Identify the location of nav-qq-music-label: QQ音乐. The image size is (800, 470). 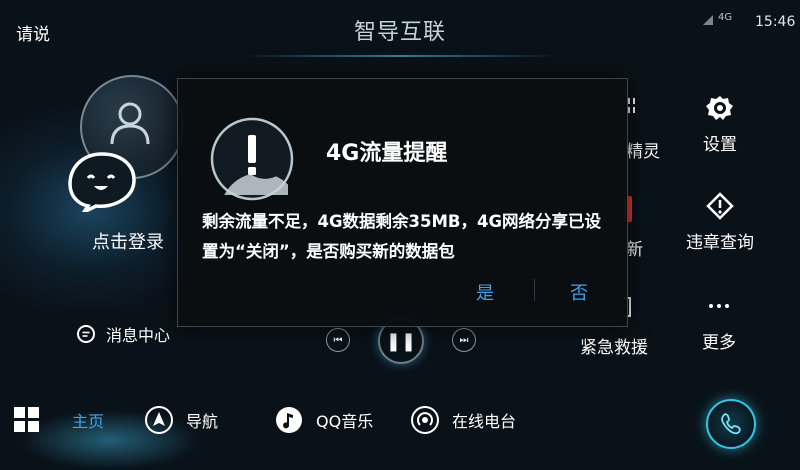
(345, 421).